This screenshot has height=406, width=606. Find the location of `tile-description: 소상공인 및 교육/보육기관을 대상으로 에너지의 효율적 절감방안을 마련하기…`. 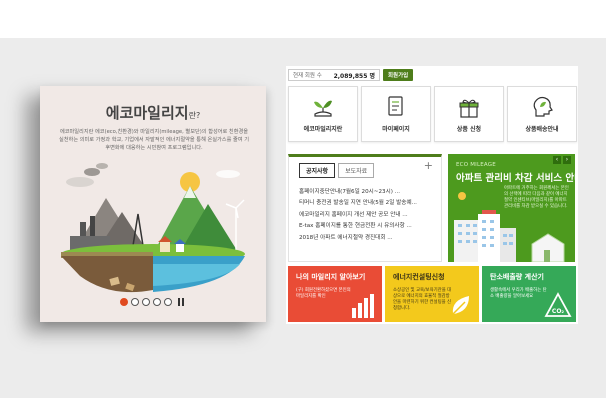

tile-description: 소상공인 및 교육/보육기관을 대상으로 에너지의 효율적 절감방안을 마련하기… is located at coordinates (422, 299).